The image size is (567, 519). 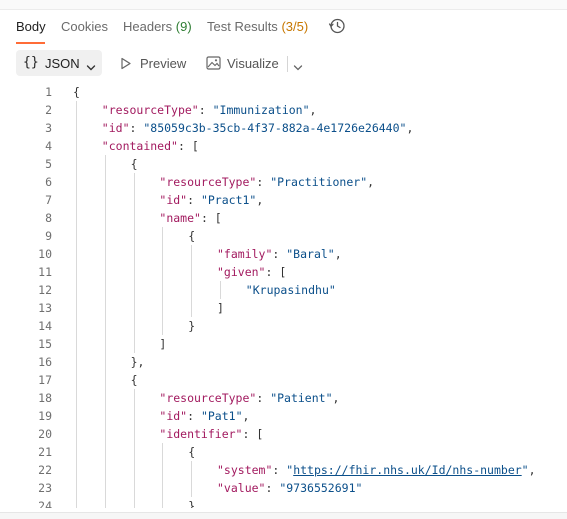 What do you see at coordinates (525, 470) in the screenshot?
I see `json-string: "` at bounding box center [525, 470].